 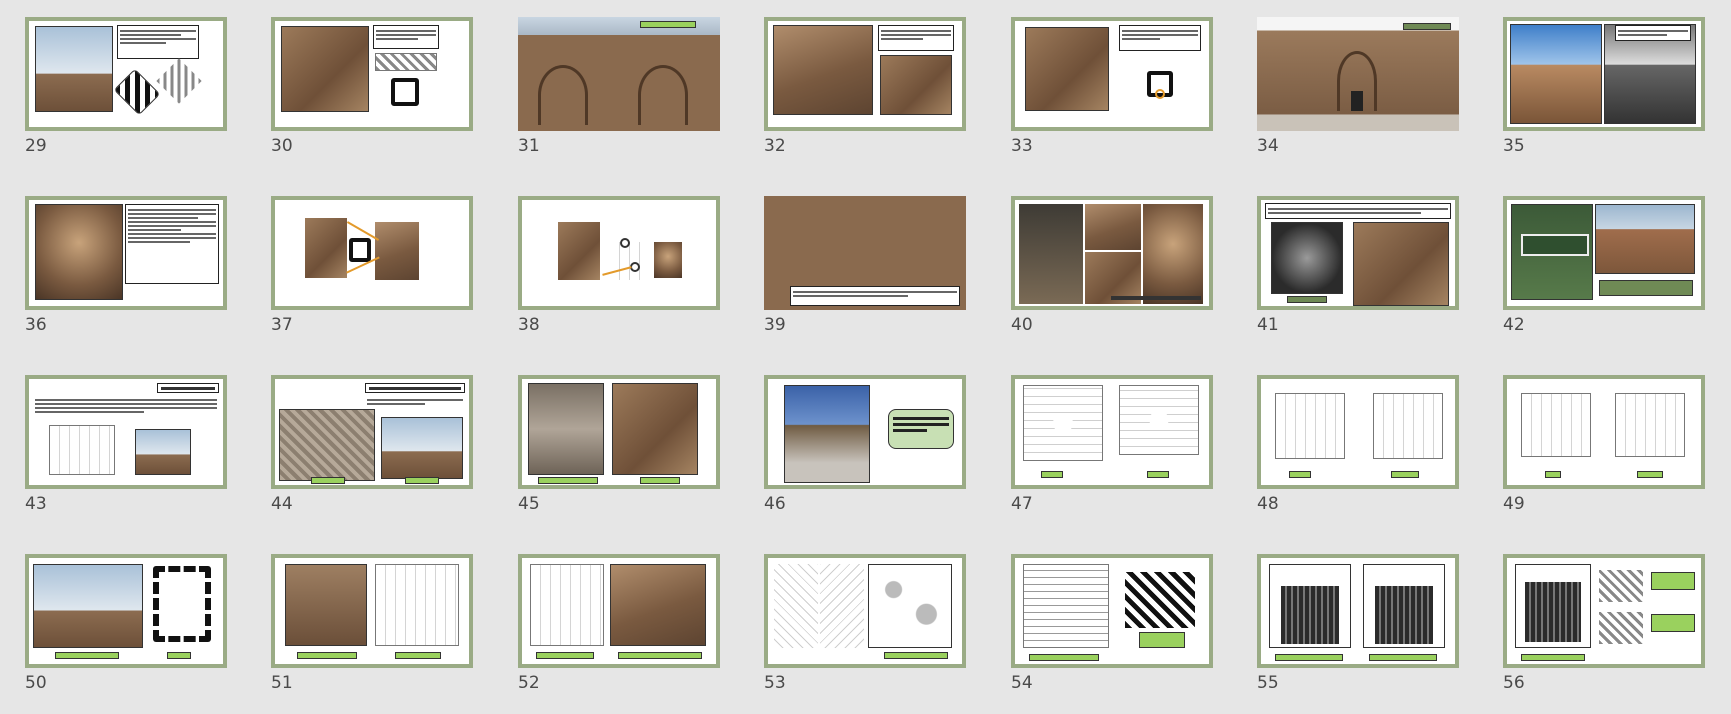 I want to click on slide-42: 42, so click(x=1604, y=276).